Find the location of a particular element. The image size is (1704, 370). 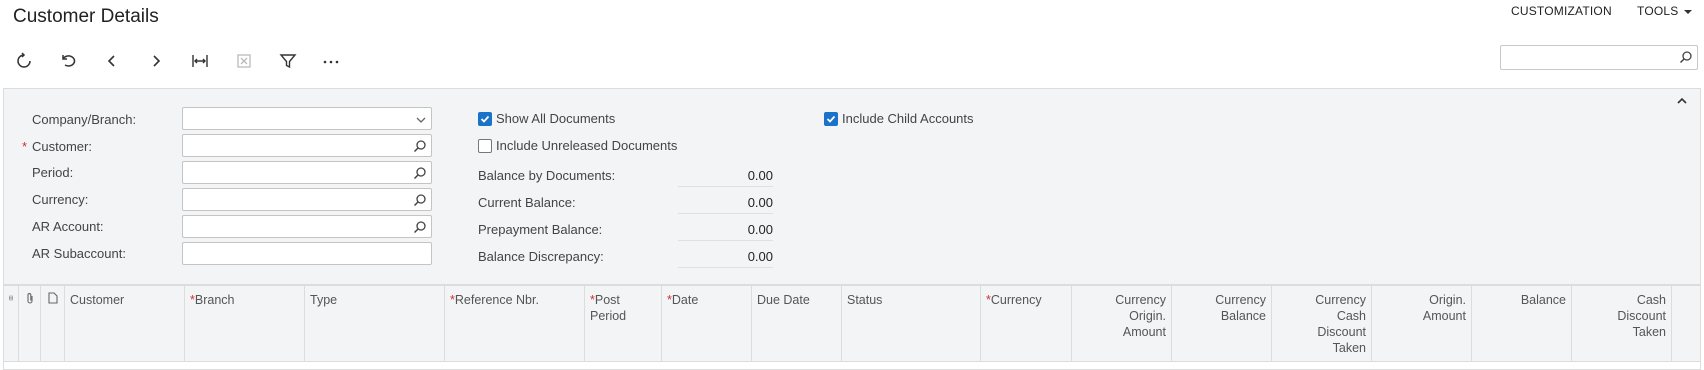

column-header-reference-nbr: *Reference Nbr. is located at coordinates (515, 324).